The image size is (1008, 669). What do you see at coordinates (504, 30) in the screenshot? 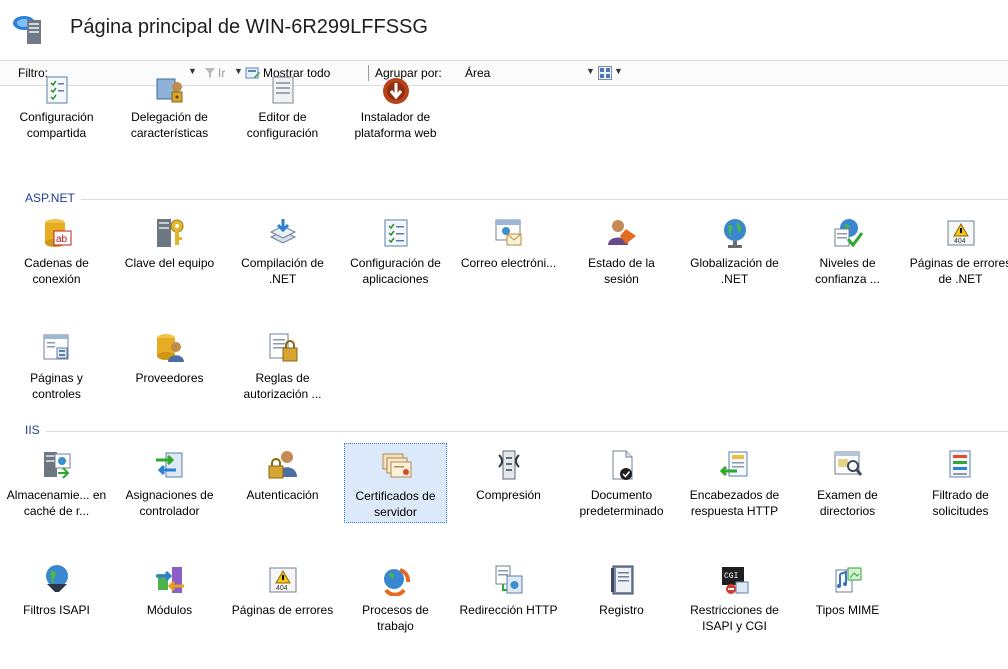
I see `page-header: Página principal de WIN-6R299LFFSSG` at bounding box center [504, 30].